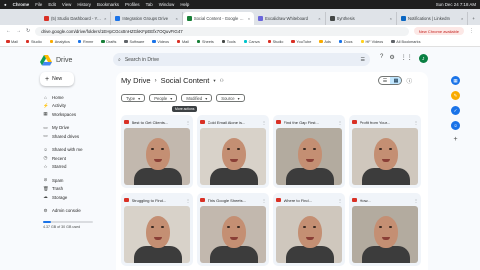  Describe the element at coordinates (132, 4) in the screenshot. I see `menu-item-profiles: Profiles` at that location.